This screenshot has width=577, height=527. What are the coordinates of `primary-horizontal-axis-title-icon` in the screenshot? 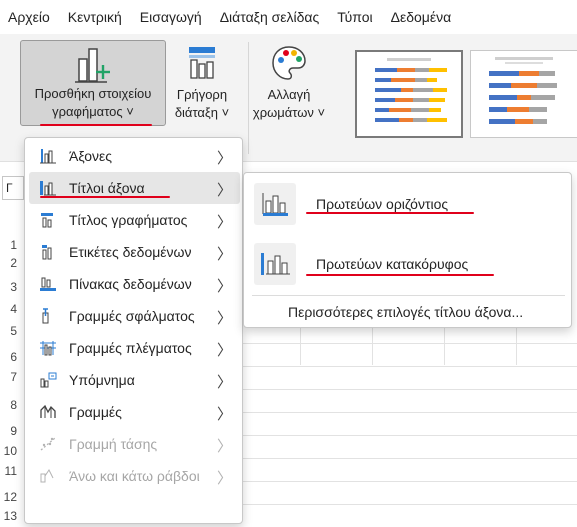 It's located at (275, 204).